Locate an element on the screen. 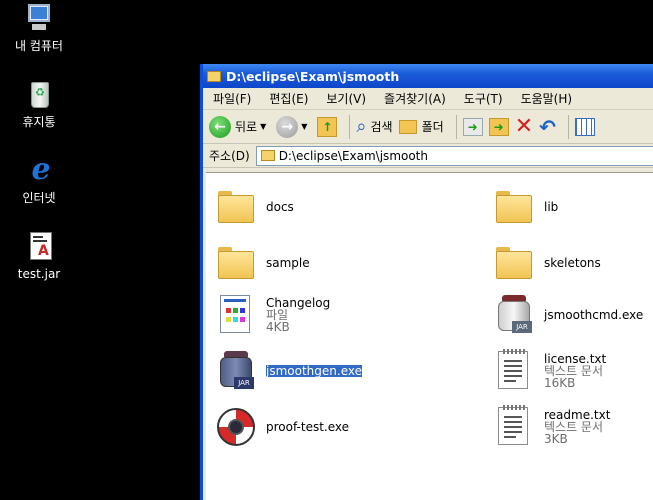 Image resolution: width=653 pixels, height=500 pixels. menu-favorites: 즐겨찾기(A) is located at coordinates (415, 98).